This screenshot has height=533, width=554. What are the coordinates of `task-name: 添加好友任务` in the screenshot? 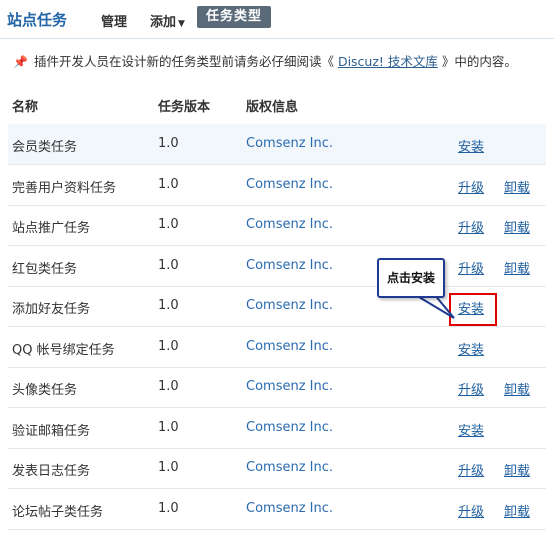 It's located at (51, 309).